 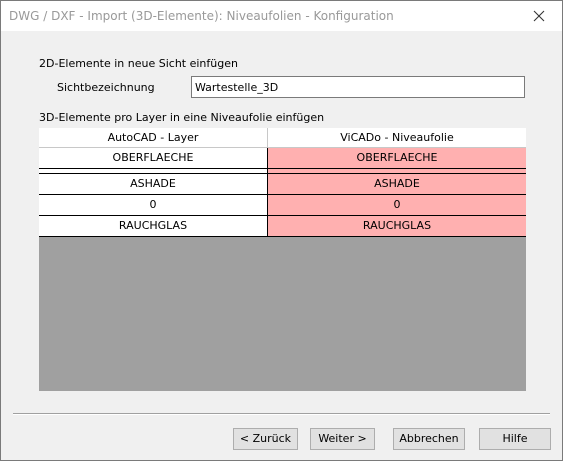 I want to click on back-button: < Zurück, so click(x=265, y=439).